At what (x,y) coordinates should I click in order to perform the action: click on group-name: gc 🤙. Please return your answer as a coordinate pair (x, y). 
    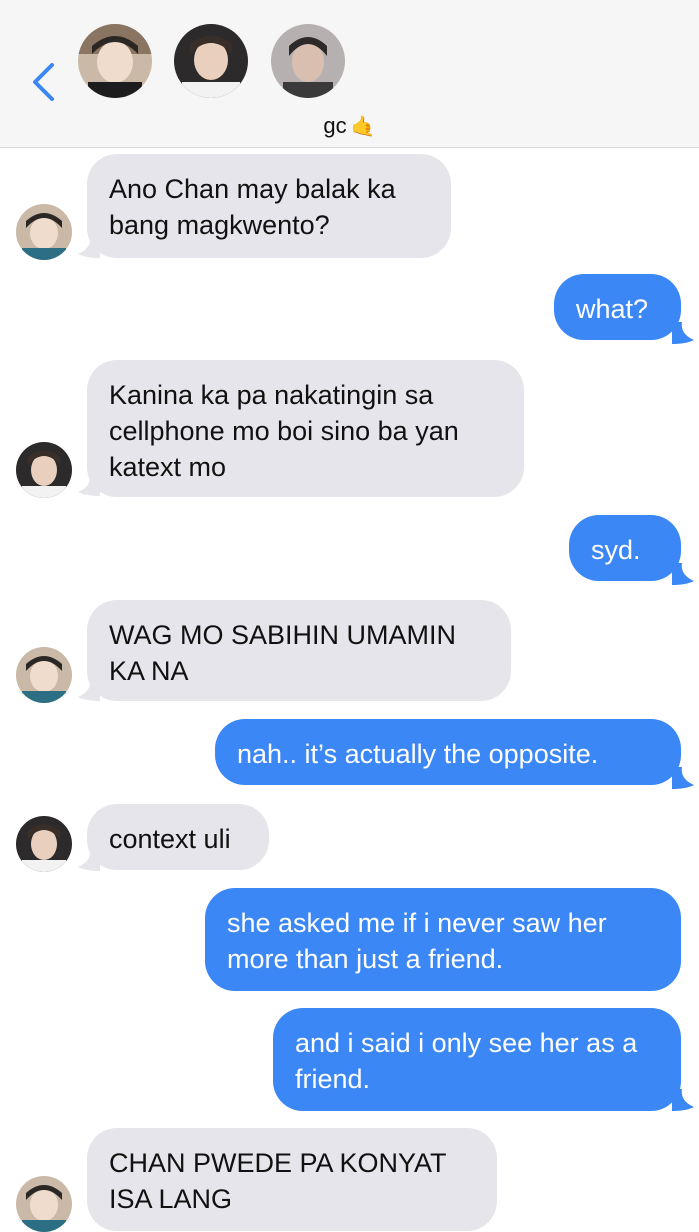
    Looking at the image, I should click on (349, 126).